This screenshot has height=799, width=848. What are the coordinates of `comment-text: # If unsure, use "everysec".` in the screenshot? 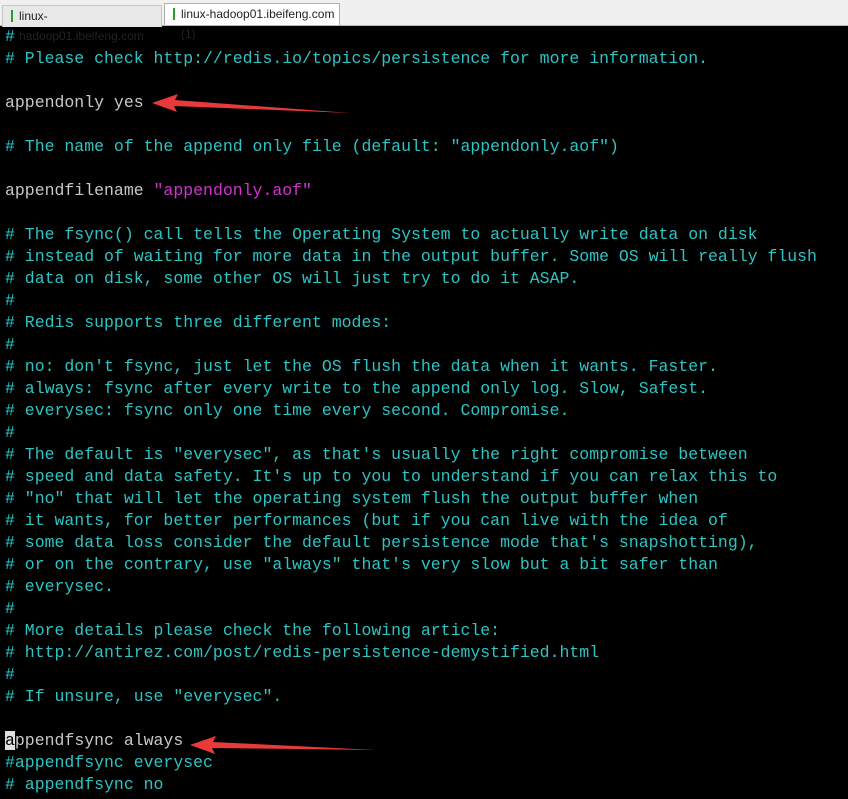 It's located at (144, 696).